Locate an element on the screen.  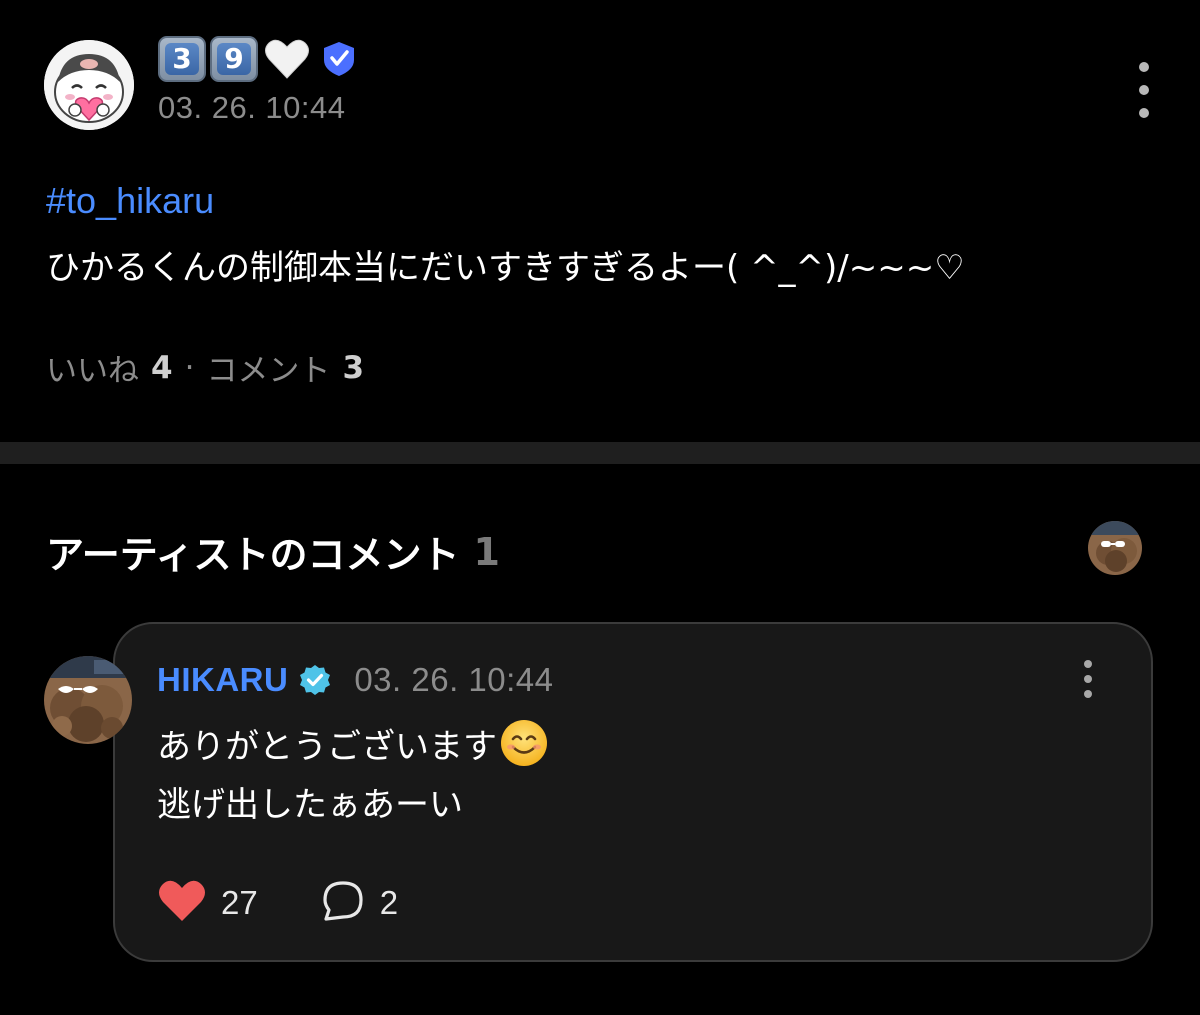
comments-count: 3 is located at coordinates (353, 367).